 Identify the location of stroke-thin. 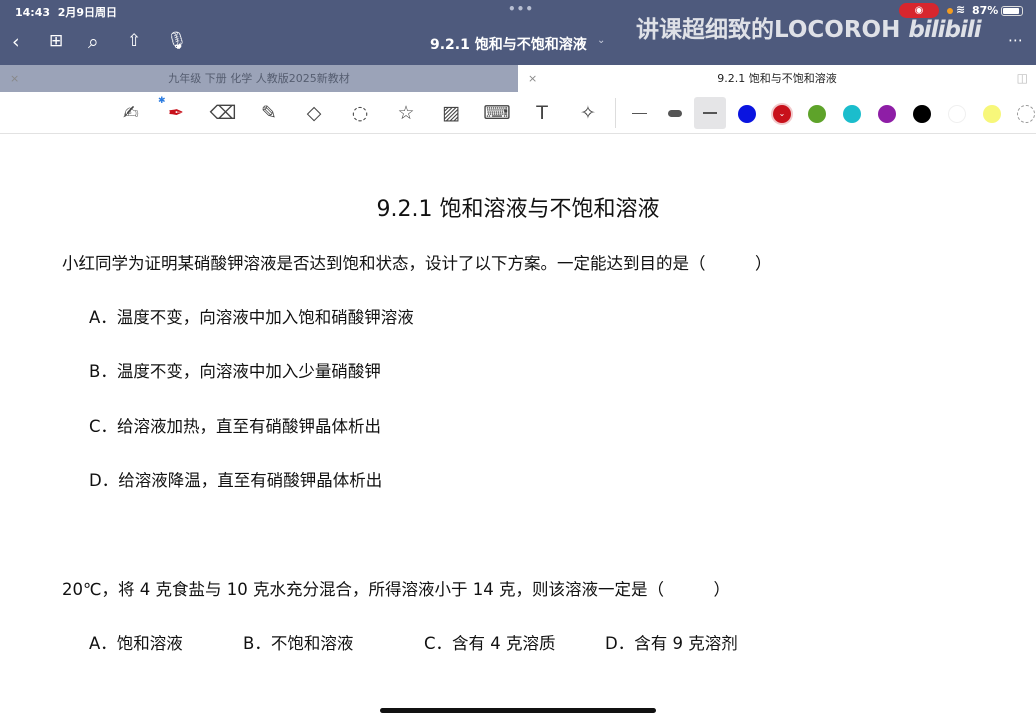
(639, 113).